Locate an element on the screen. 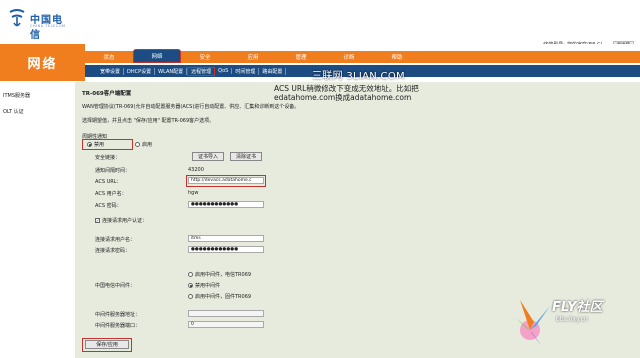 Image resolution: width=640 pixels, height=358 pixels. save-apply-button: 保存/应用 is located at coordinates (107, 344).